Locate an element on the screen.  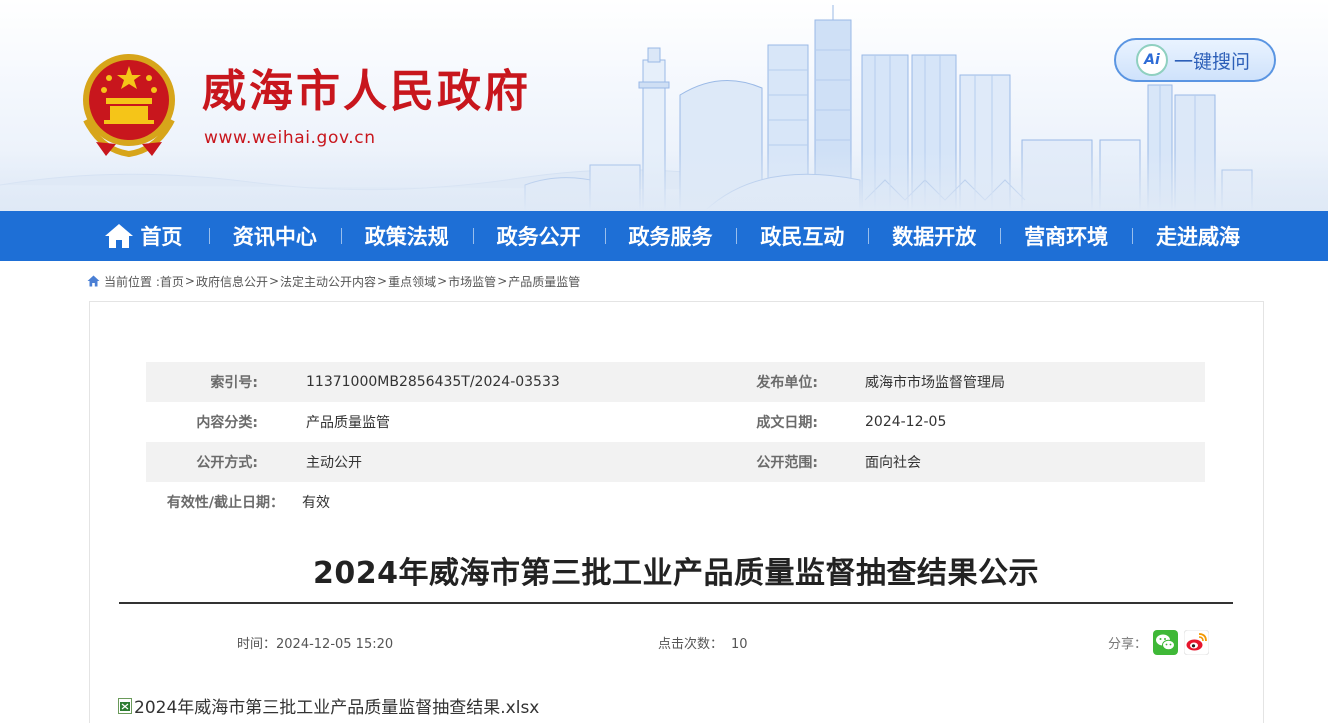
attachment-item: 2024年威海市第三批工业产品质量监督抽查结果.xlsx is located at coordinates (328, 705).